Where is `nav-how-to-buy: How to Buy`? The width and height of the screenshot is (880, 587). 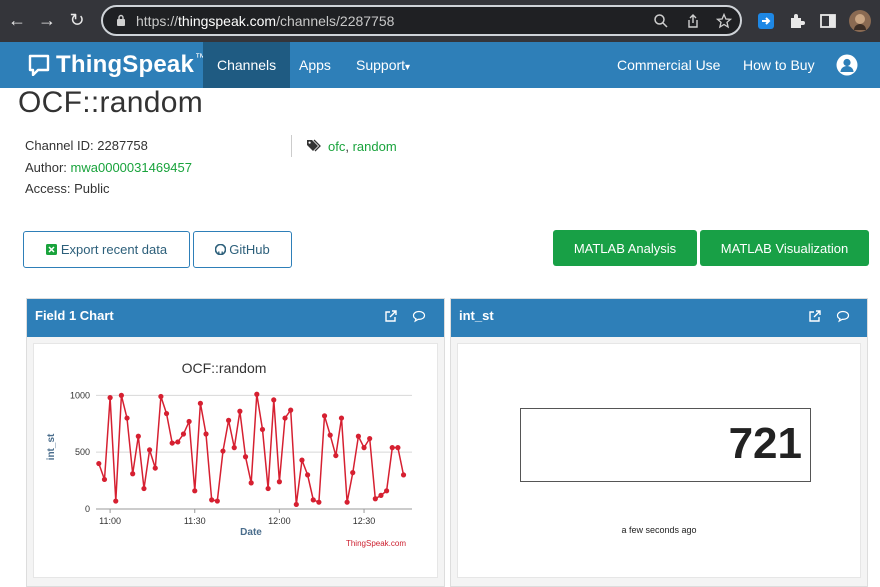
nav-how-to-buy: How to Buy is located at coordinates (779, 65).